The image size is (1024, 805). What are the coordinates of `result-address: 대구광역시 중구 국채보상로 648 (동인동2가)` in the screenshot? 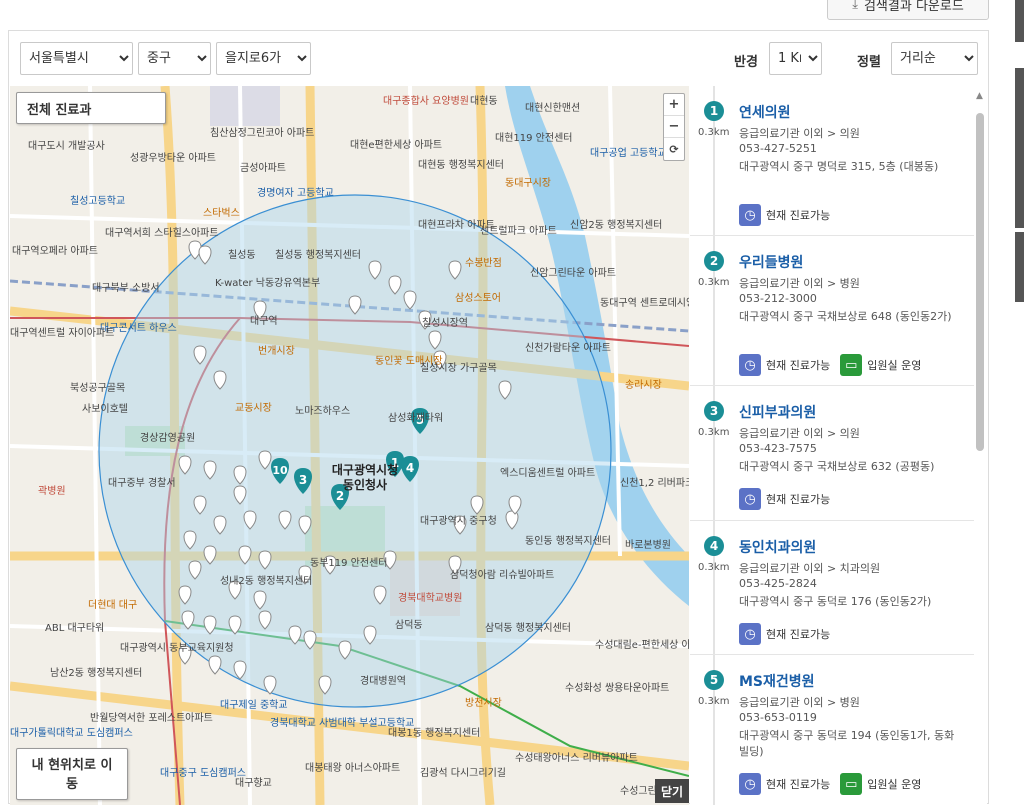 It's located at (845, 316).